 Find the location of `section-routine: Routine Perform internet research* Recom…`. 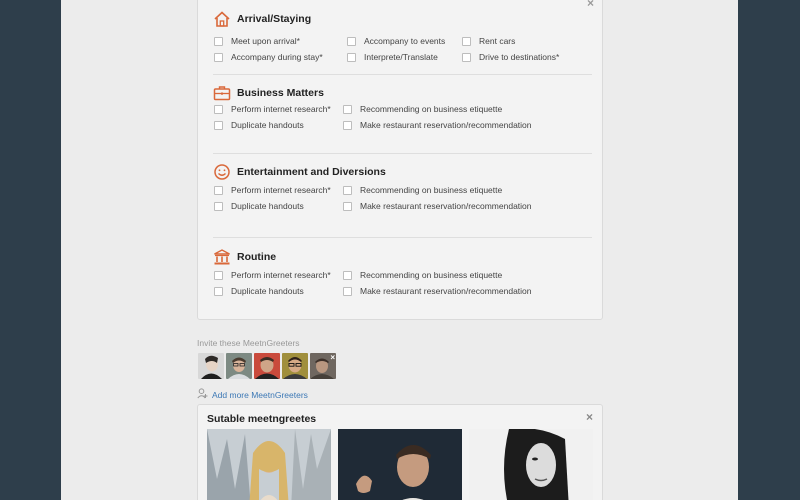

section-routine: Routine Perform internet research* Recom… is located at coordinates (403, 278).